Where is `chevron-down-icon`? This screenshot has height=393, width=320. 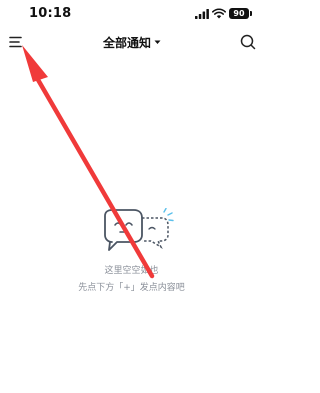 chevron-down-icon is located at coordinates (157, 42).